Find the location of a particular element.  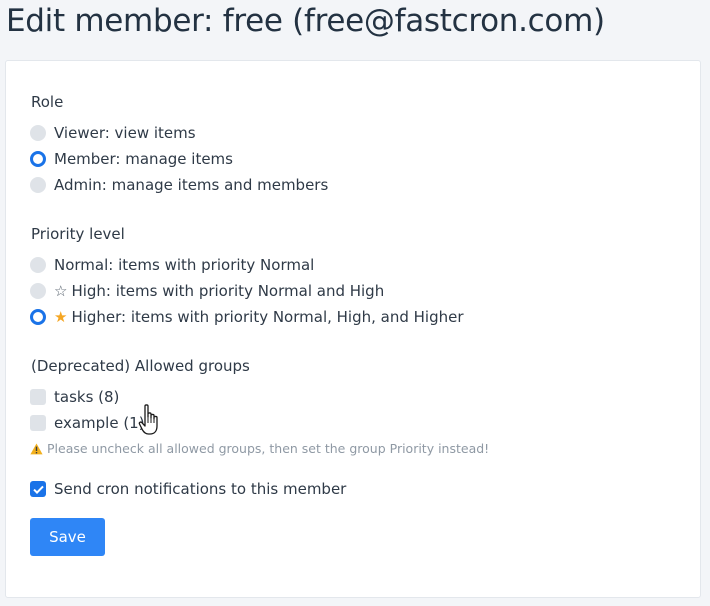

checkmark-icon is located at coordinates (38, 489).